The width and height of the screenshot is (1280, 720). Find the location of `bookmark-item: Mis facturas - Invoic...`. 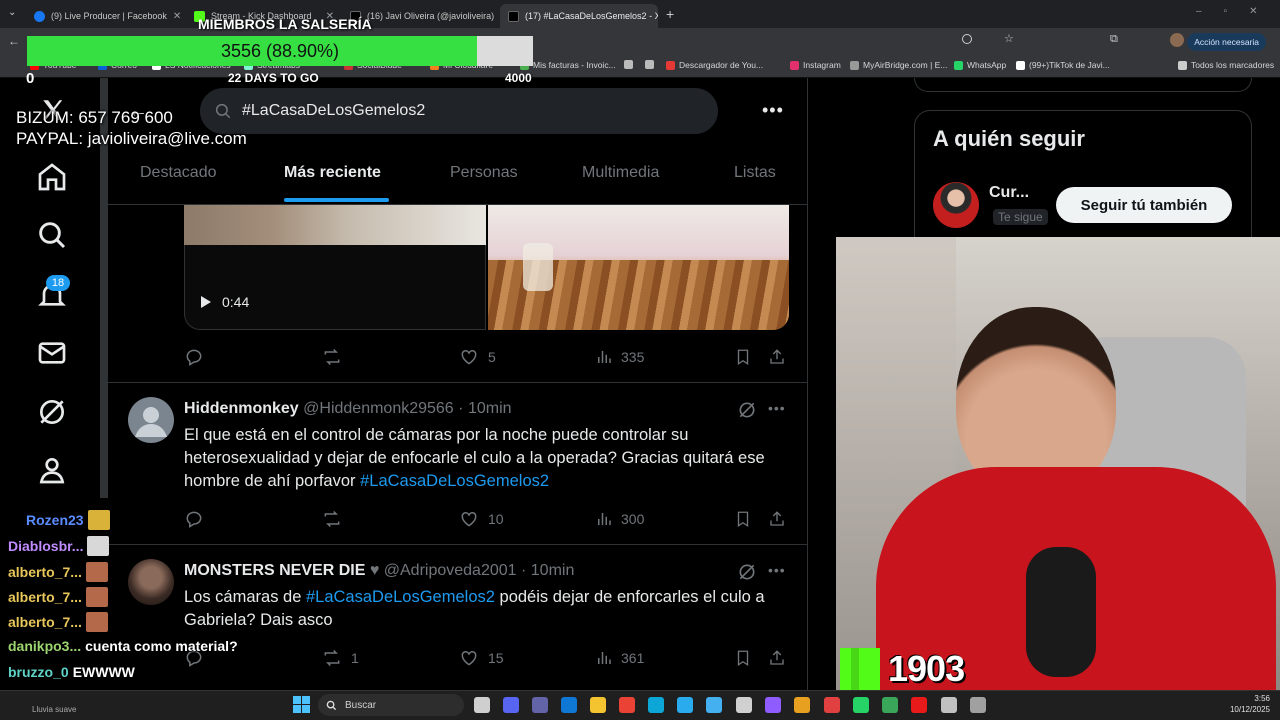

bookmark-item: Mis facturas - Invoic... is located at coordinates (568, 65).